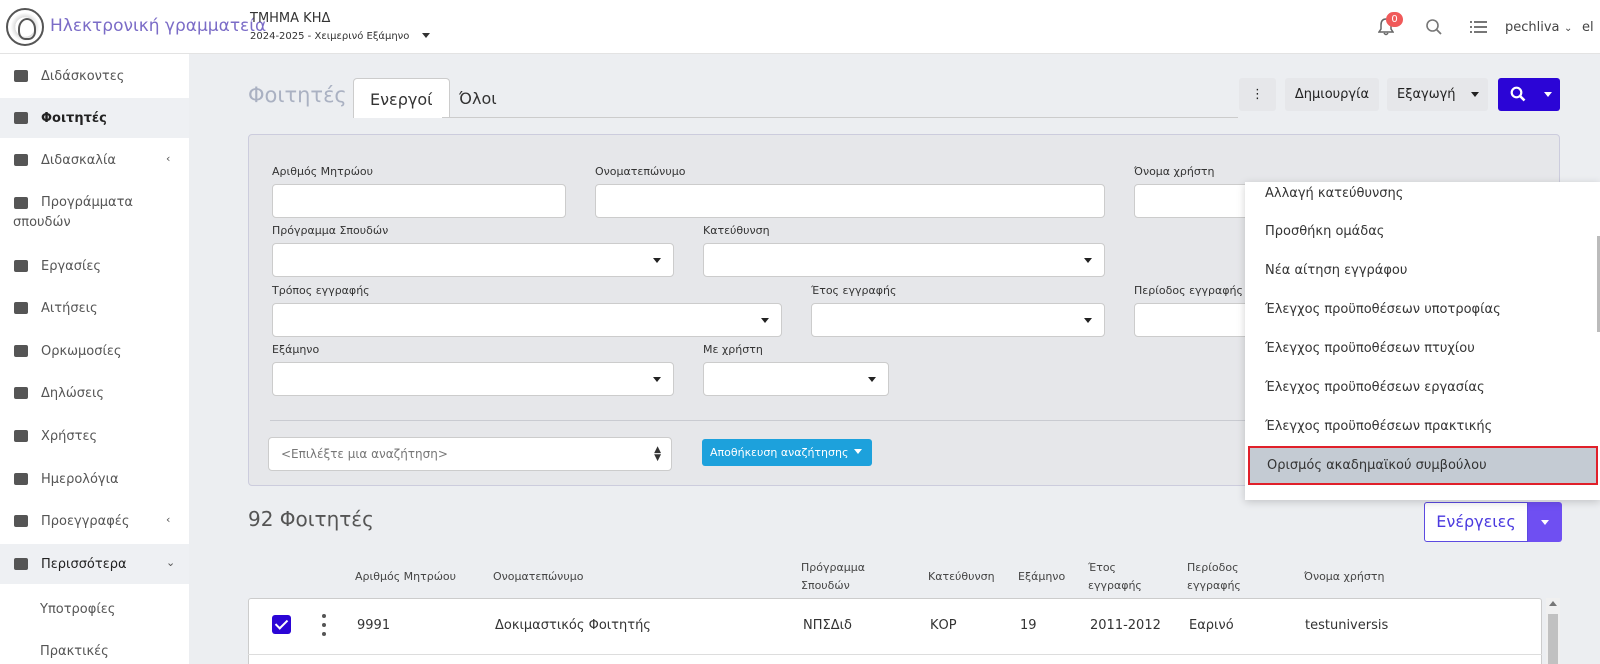 The image size is (1600, 664). I want to click on sidebar-item-requests: Αιτήσεις, so click(94, 308).